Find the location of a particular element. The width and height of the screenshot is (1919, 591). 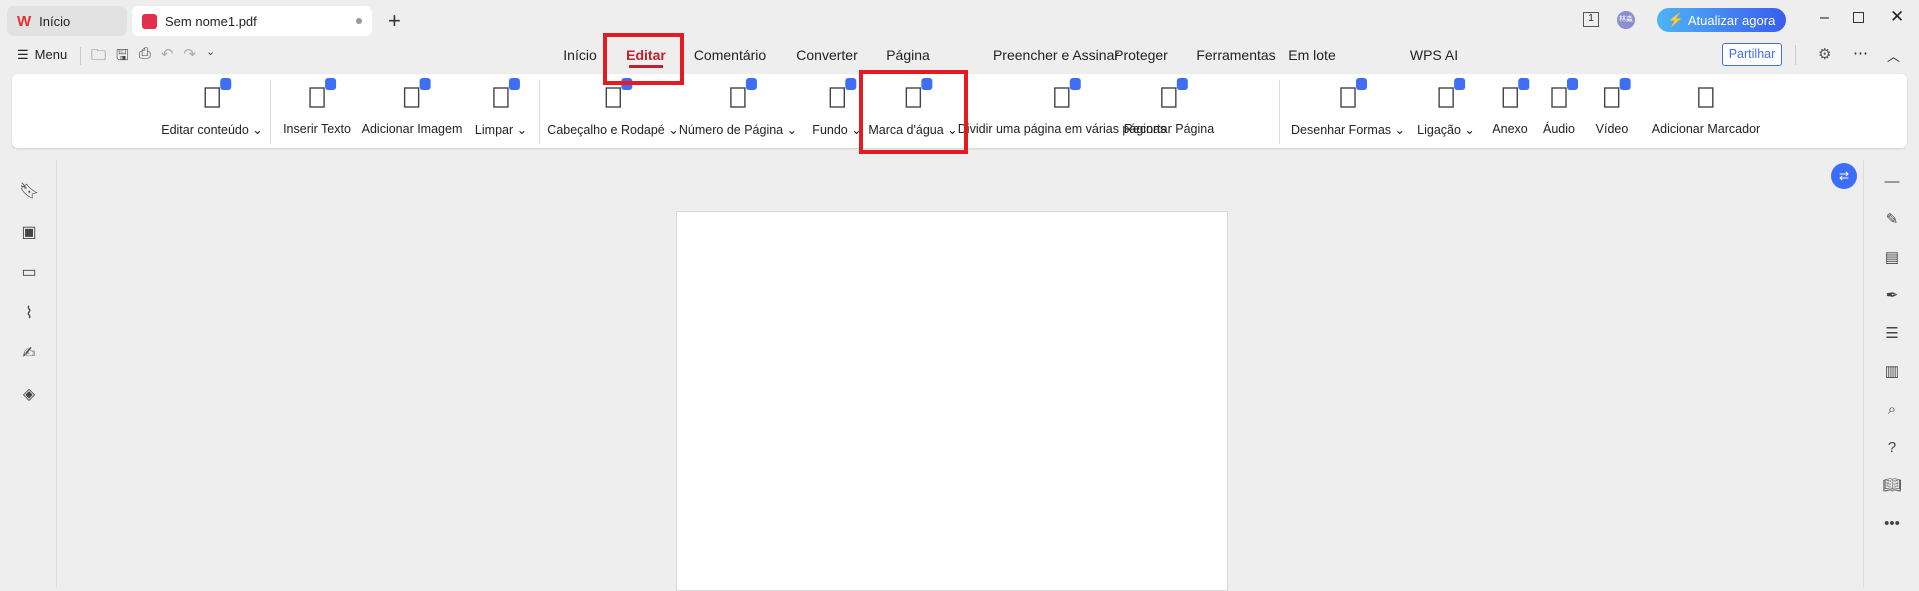

layers-icon: ◈ is located at coordinates (29, 395).